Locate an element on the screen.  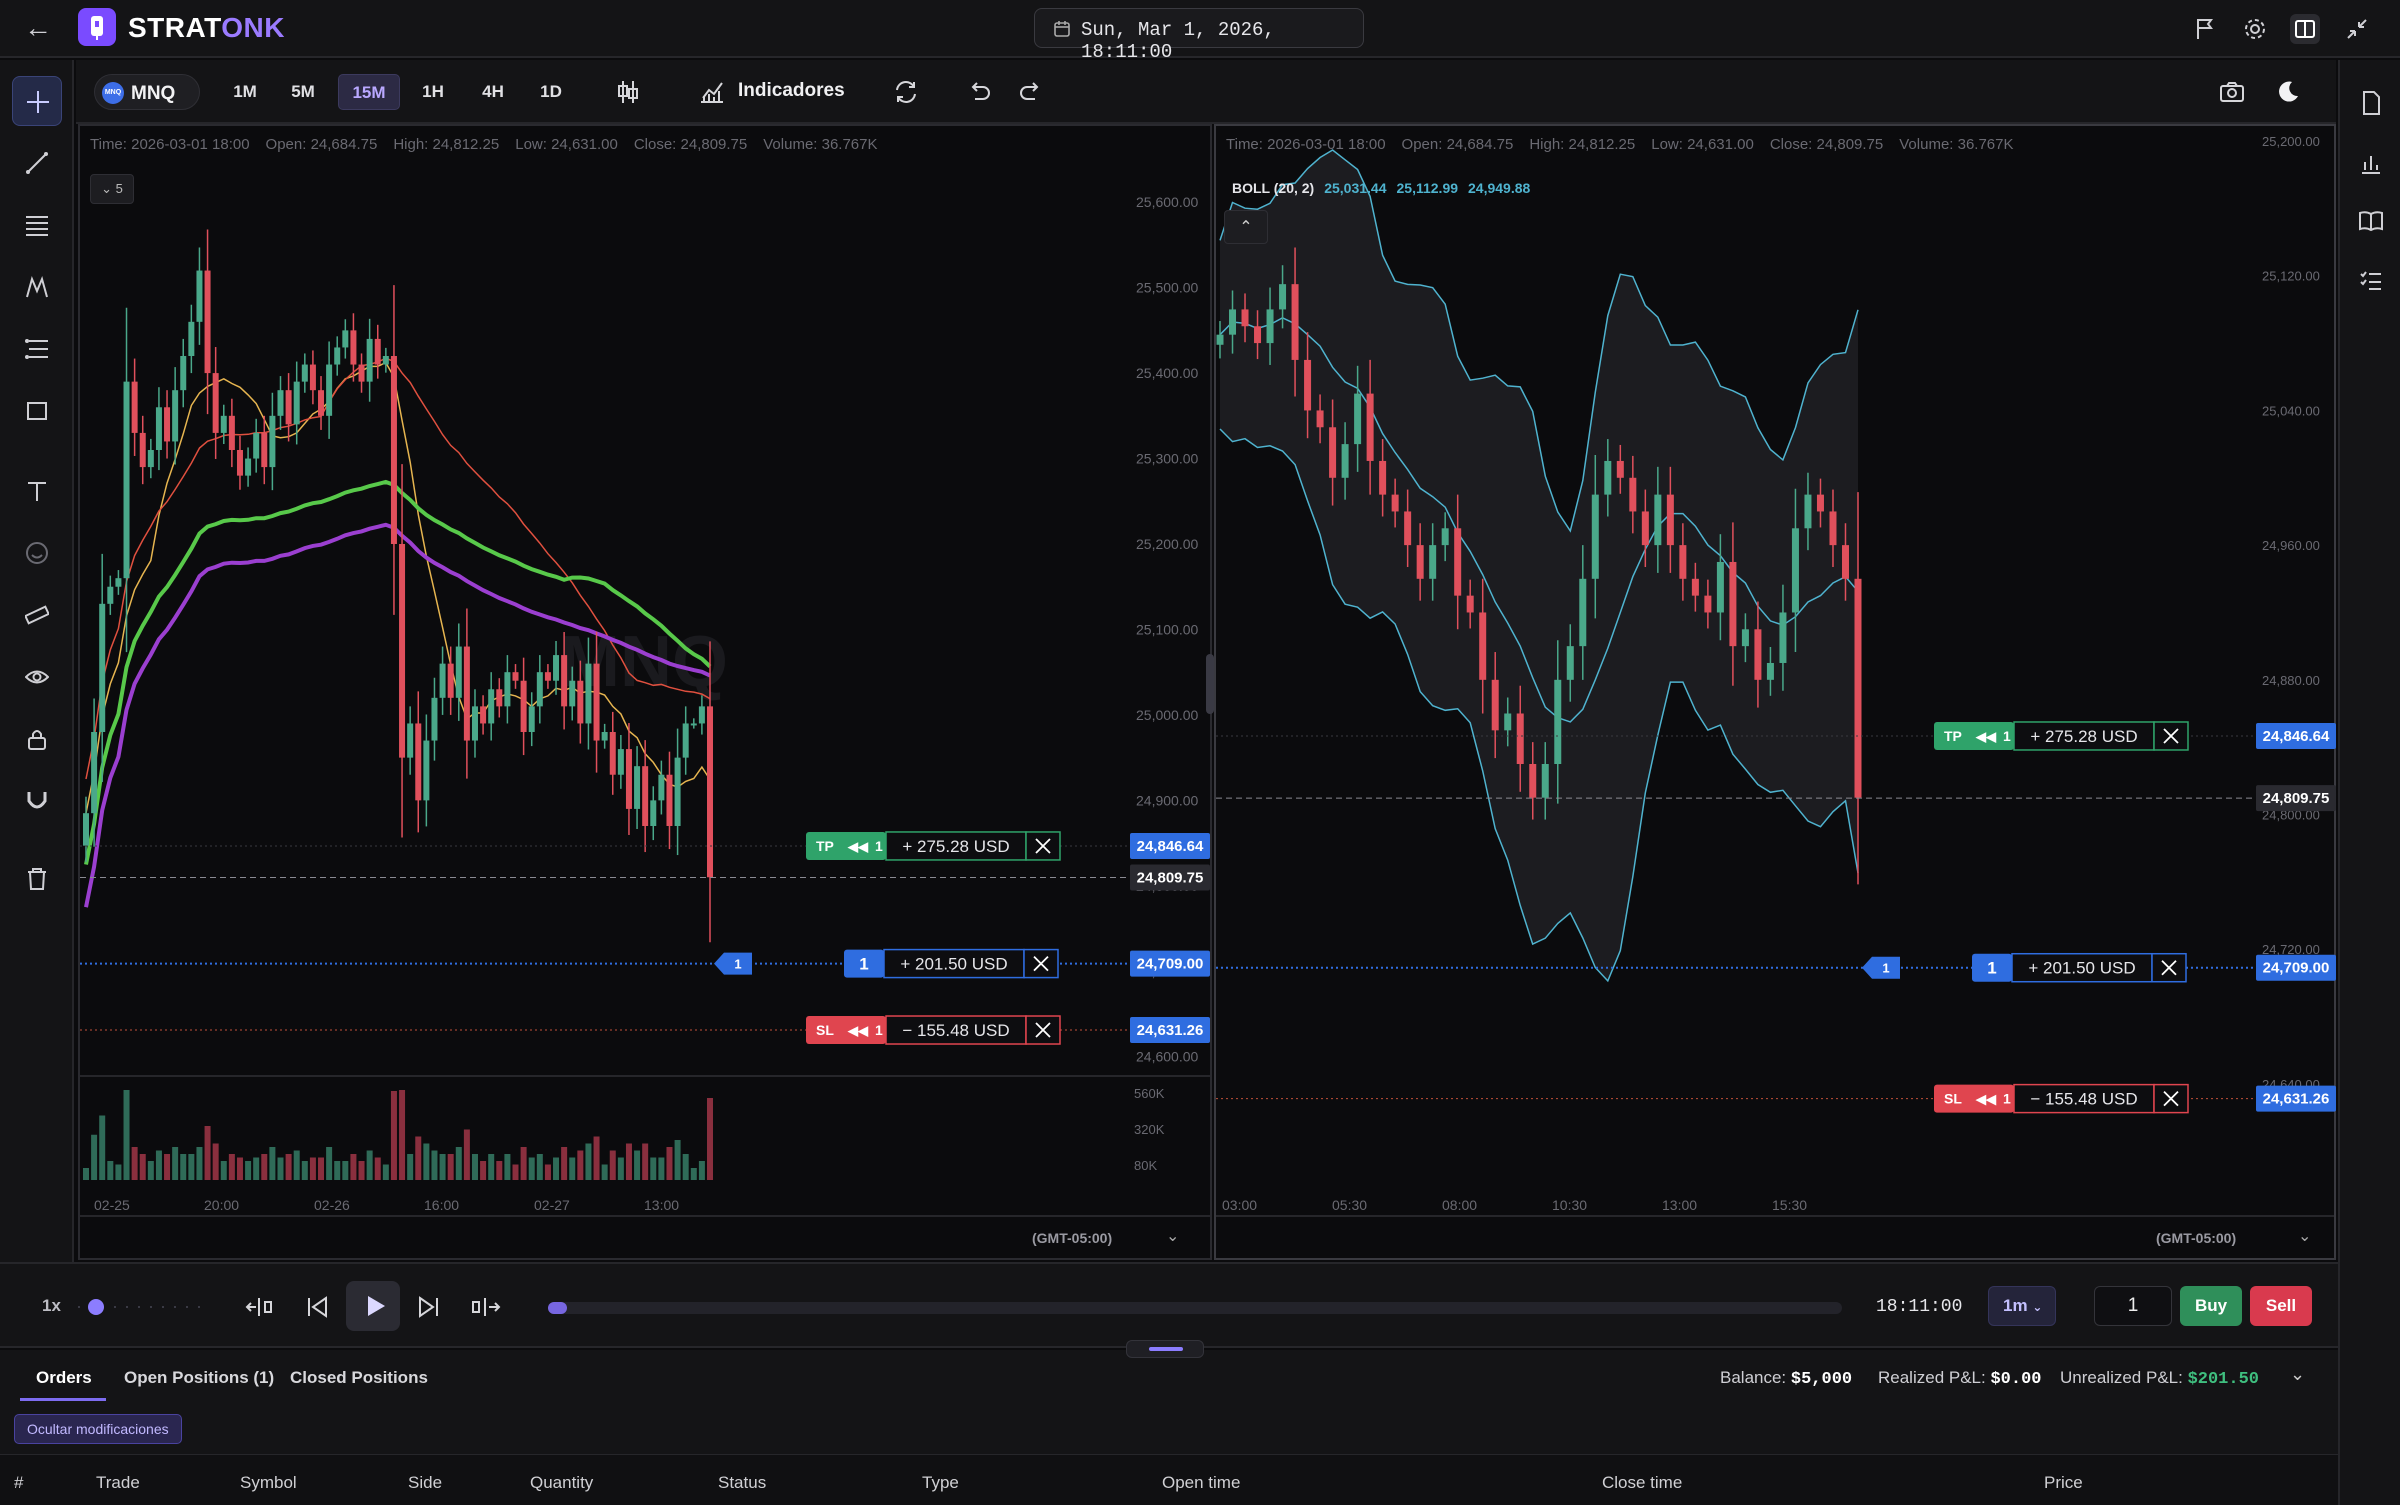
ohlc-open: Open: 24,684.75 is located at coordinates (1457, 144).